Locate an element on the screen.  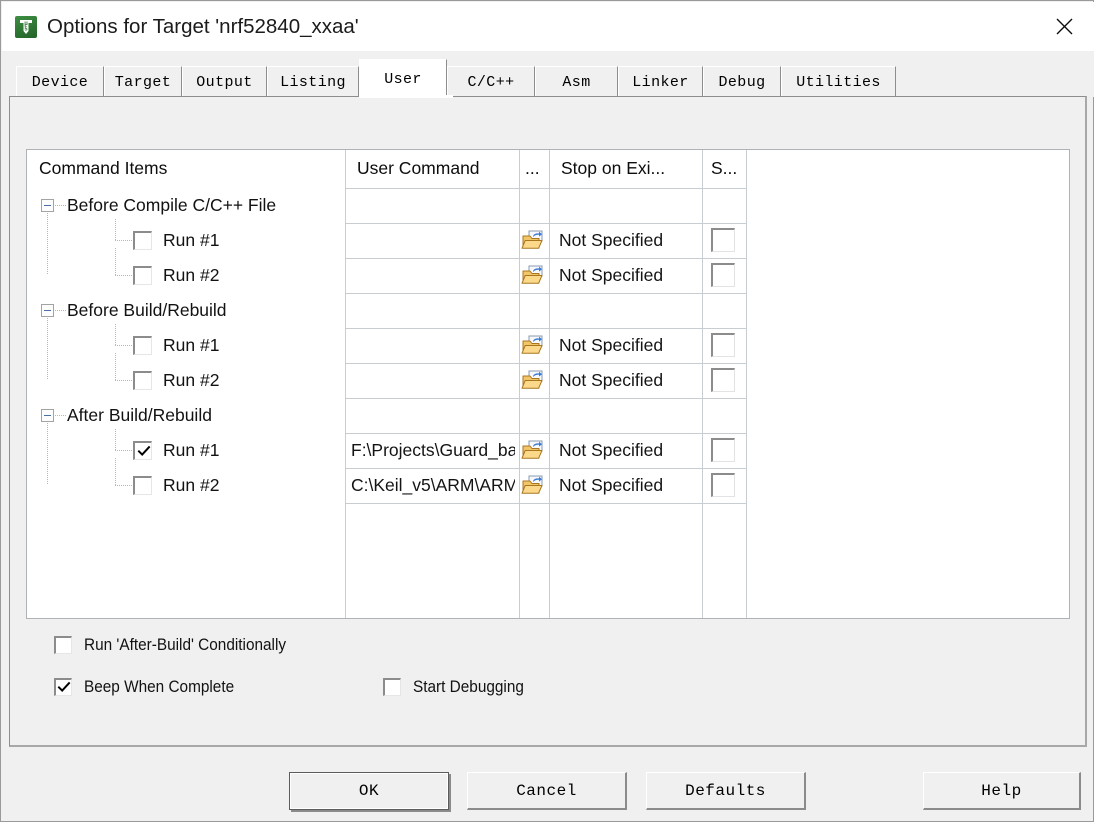
tab-listing: Listing is located at coordinates (313, 81).